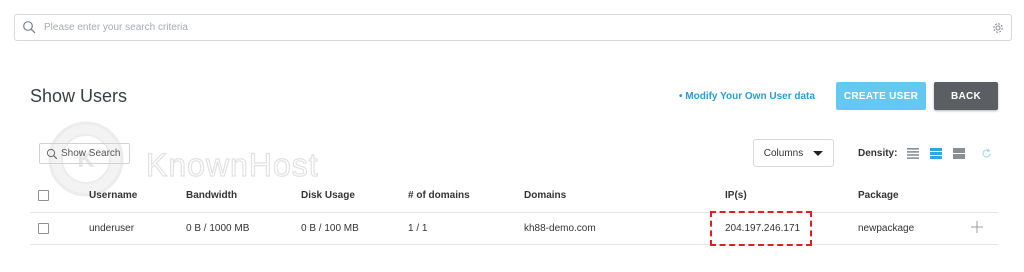 This screenshot has height=272, width=1024. What do you see at coordinates (514, 212) in the screenshot?
I see `table-header-divider` at bounding box center [514, 212].